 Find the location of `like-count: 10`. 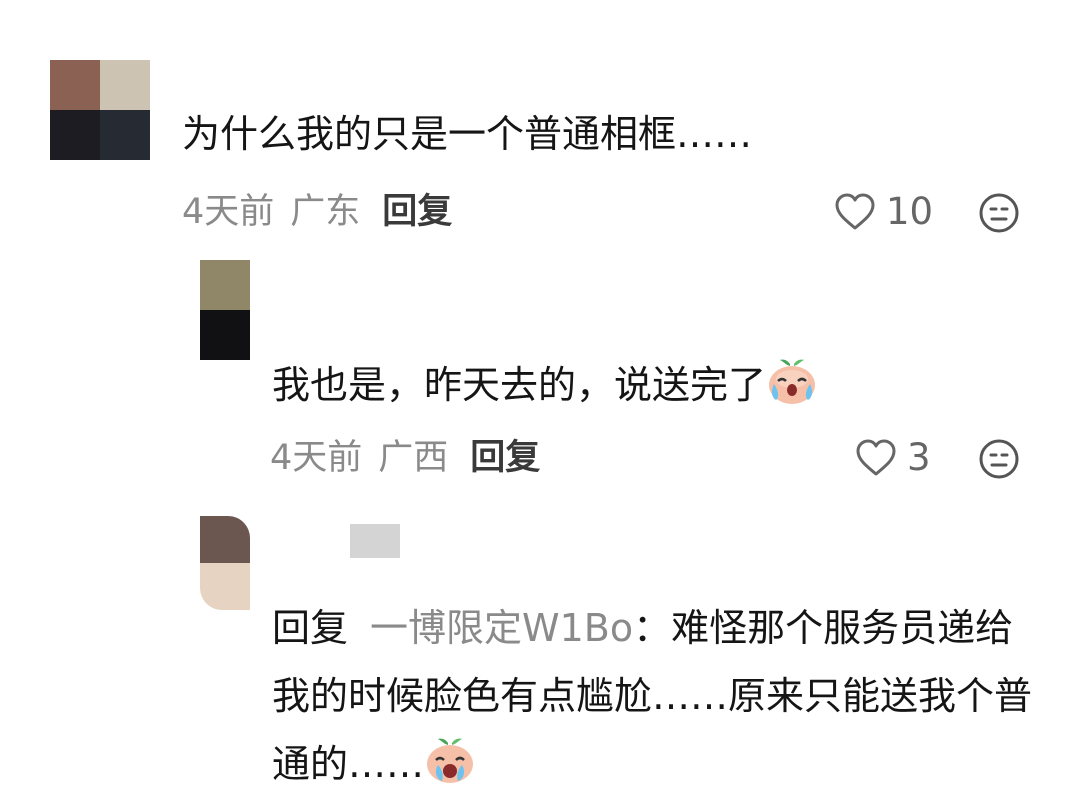

like-count: 10 is located at coordinates (910, 211).